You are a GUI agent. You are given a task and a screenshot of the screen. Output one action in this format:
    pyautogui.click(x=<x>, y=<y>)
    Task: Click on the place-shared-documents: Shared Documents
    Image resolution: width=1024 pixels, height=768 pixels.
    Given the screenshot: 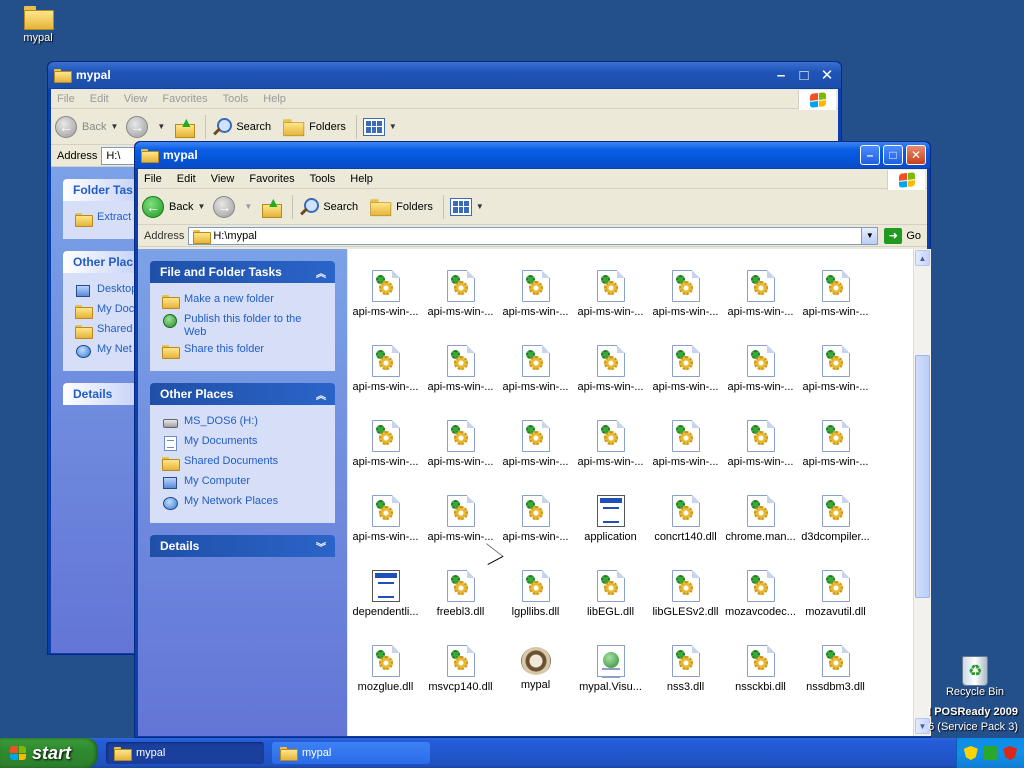 What is the action you would take?
    pyautogui.click(x=243, y=463)
    